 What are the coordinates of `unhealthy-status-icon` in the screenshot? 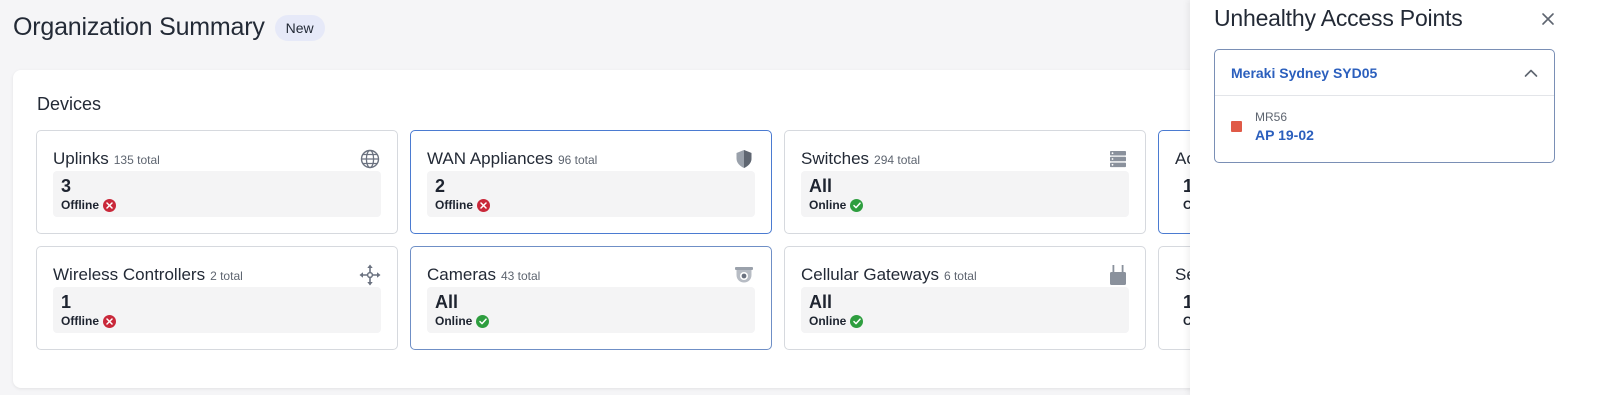 It's located at (1236, 126).